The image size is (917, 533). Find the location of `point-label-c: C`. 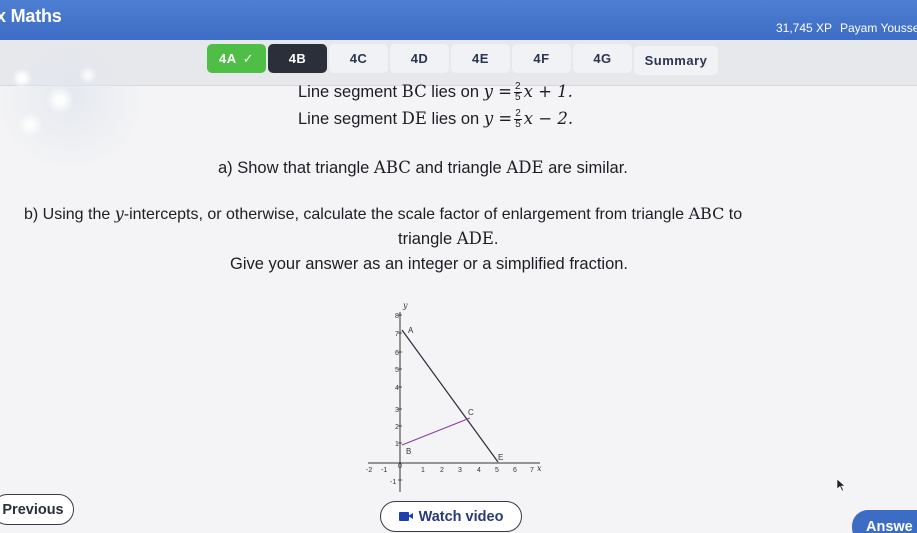

point-label-c: C is located at coordinates (471, 412).